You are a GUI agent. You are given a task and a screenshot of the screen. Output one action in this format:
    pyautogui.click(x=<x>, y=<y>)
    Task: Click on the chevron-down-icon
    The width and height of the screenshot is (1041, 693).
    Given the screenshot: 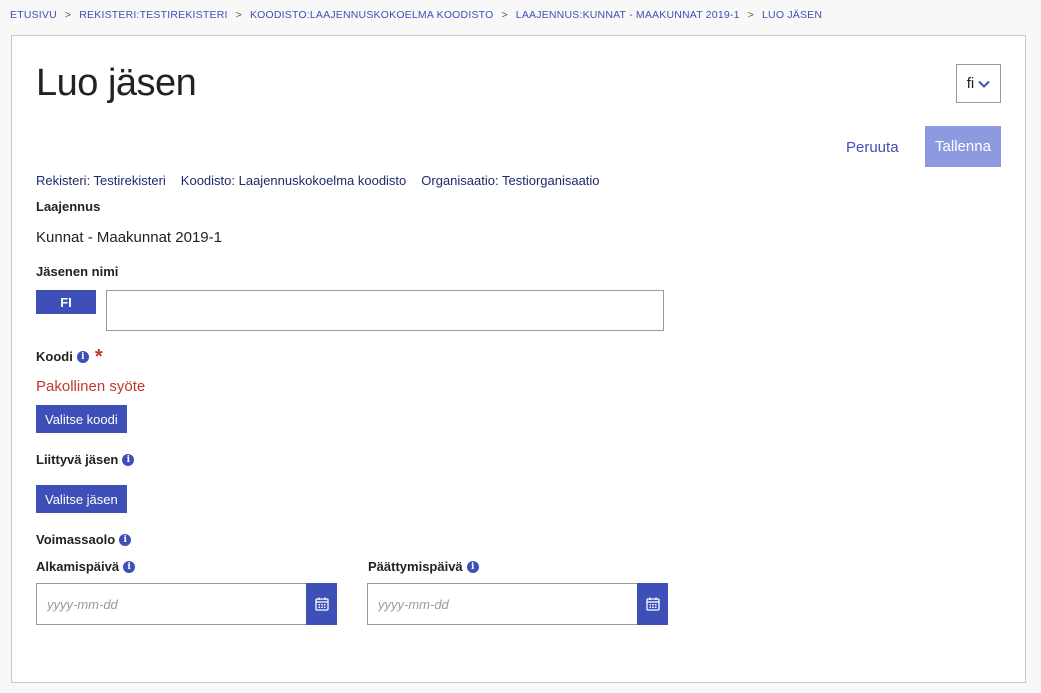 What is the action you would take?
    pyautogui.click(x=984, y=84)
    